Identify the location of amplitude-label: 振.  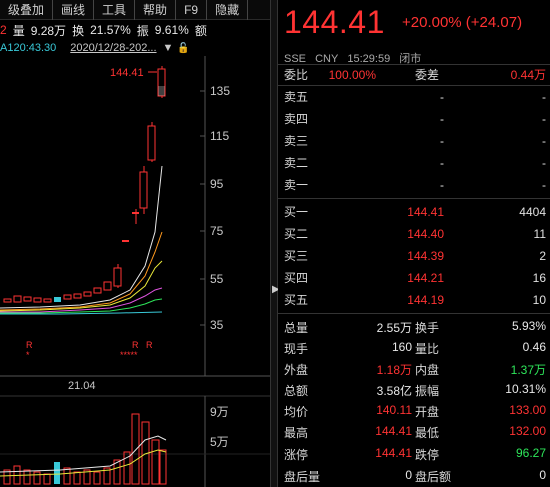
(142, 30).